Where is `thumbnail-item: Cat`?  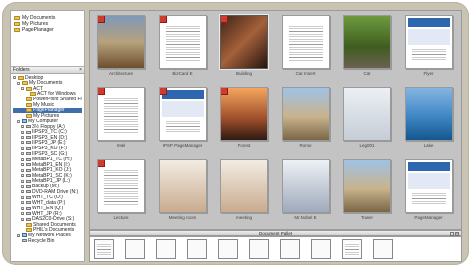
thumbnail-item: Cat is located at coordinates (367, 50).